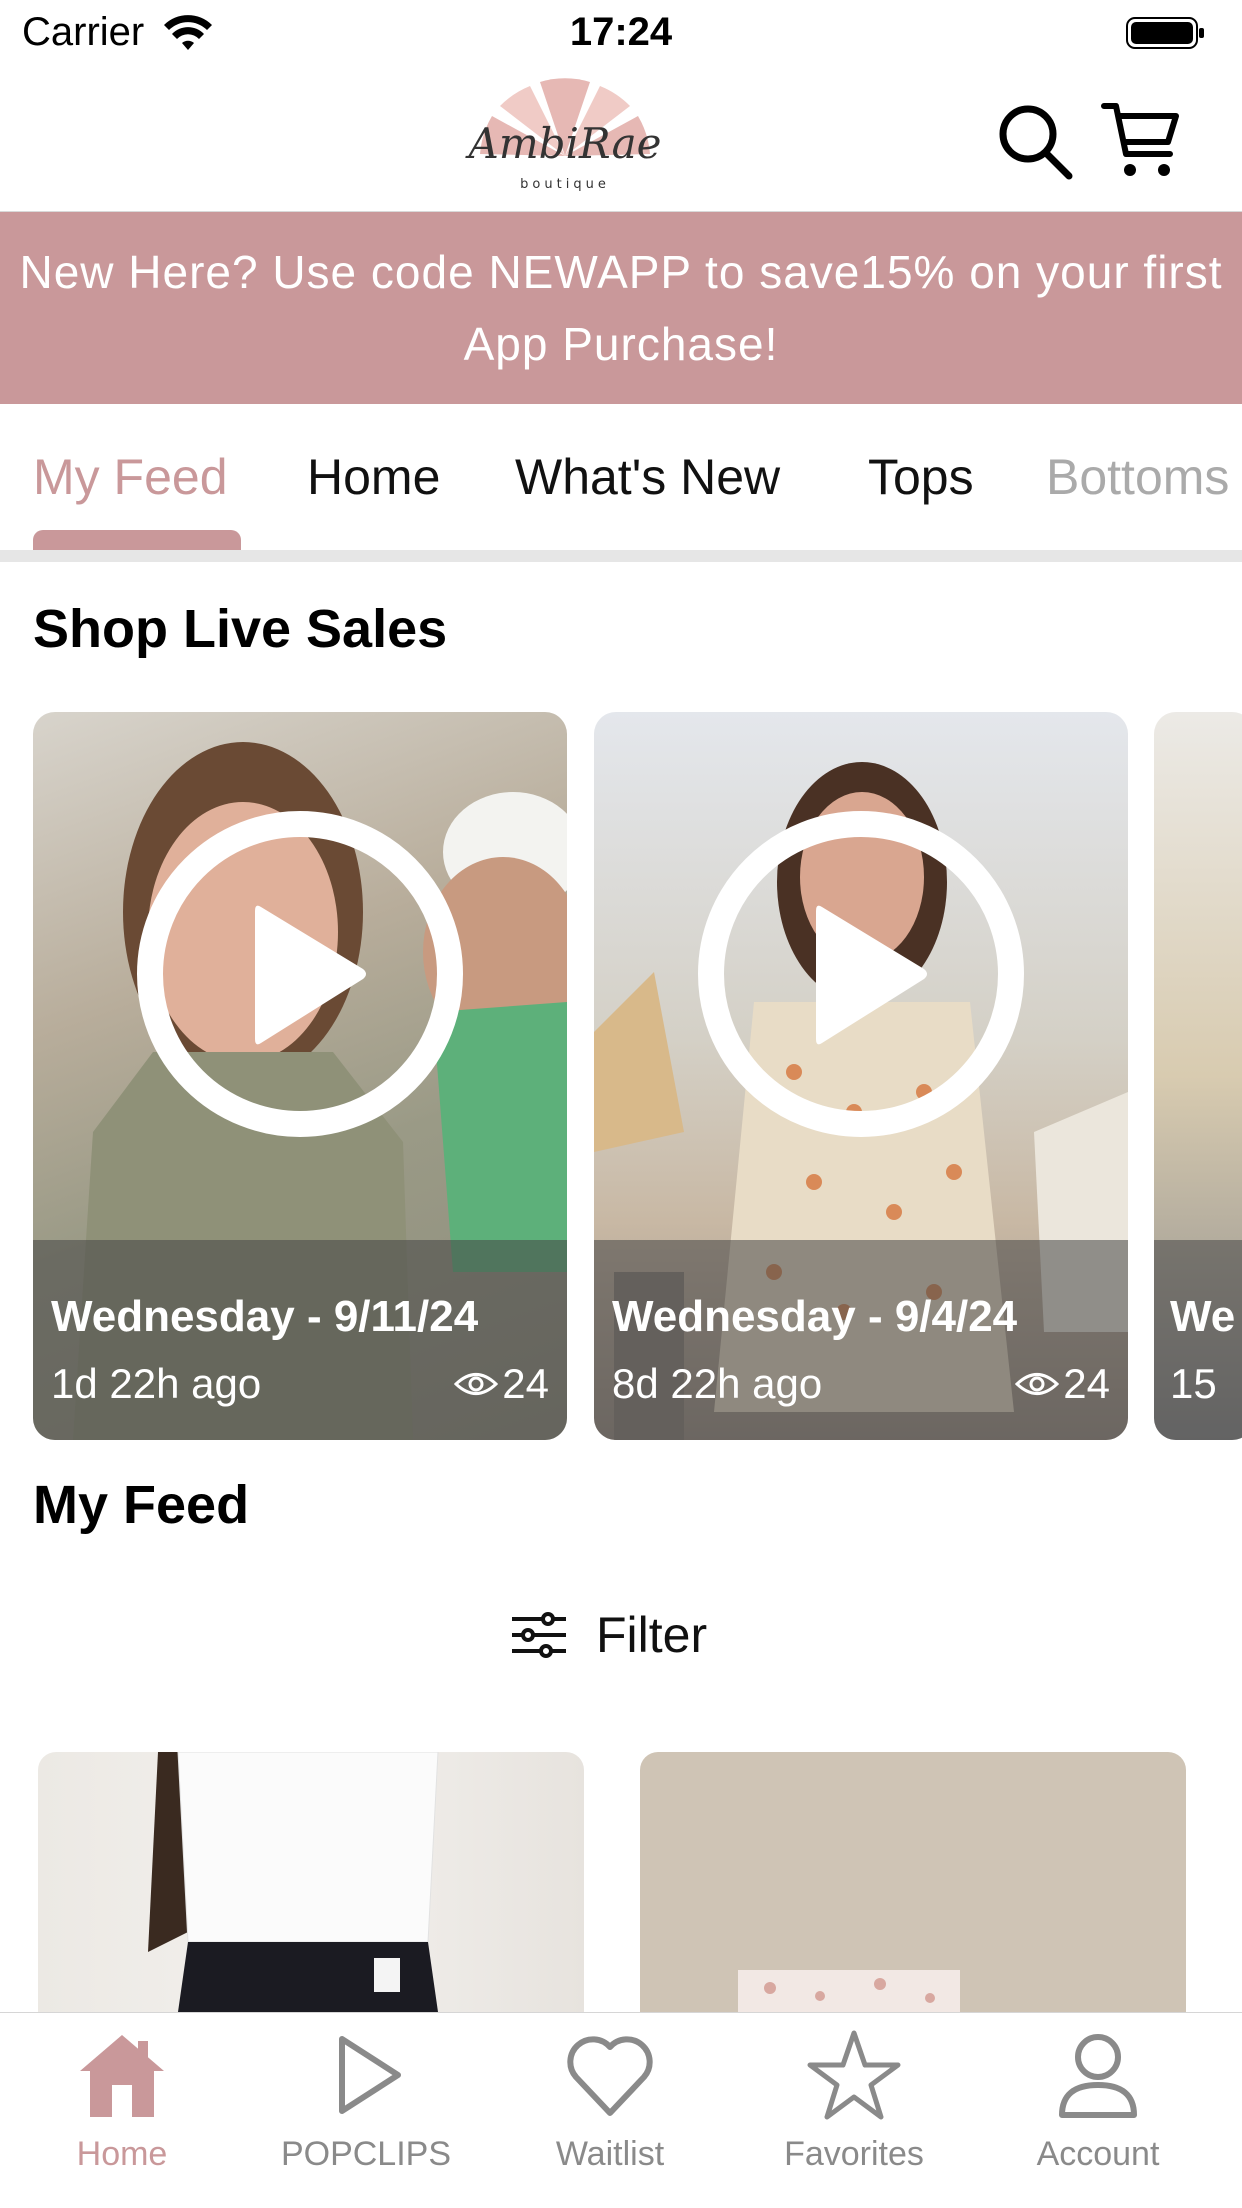 The height and width of the screenshot is (2208, 1242). I want to click on svg-text: boutique, so click(565, 184).